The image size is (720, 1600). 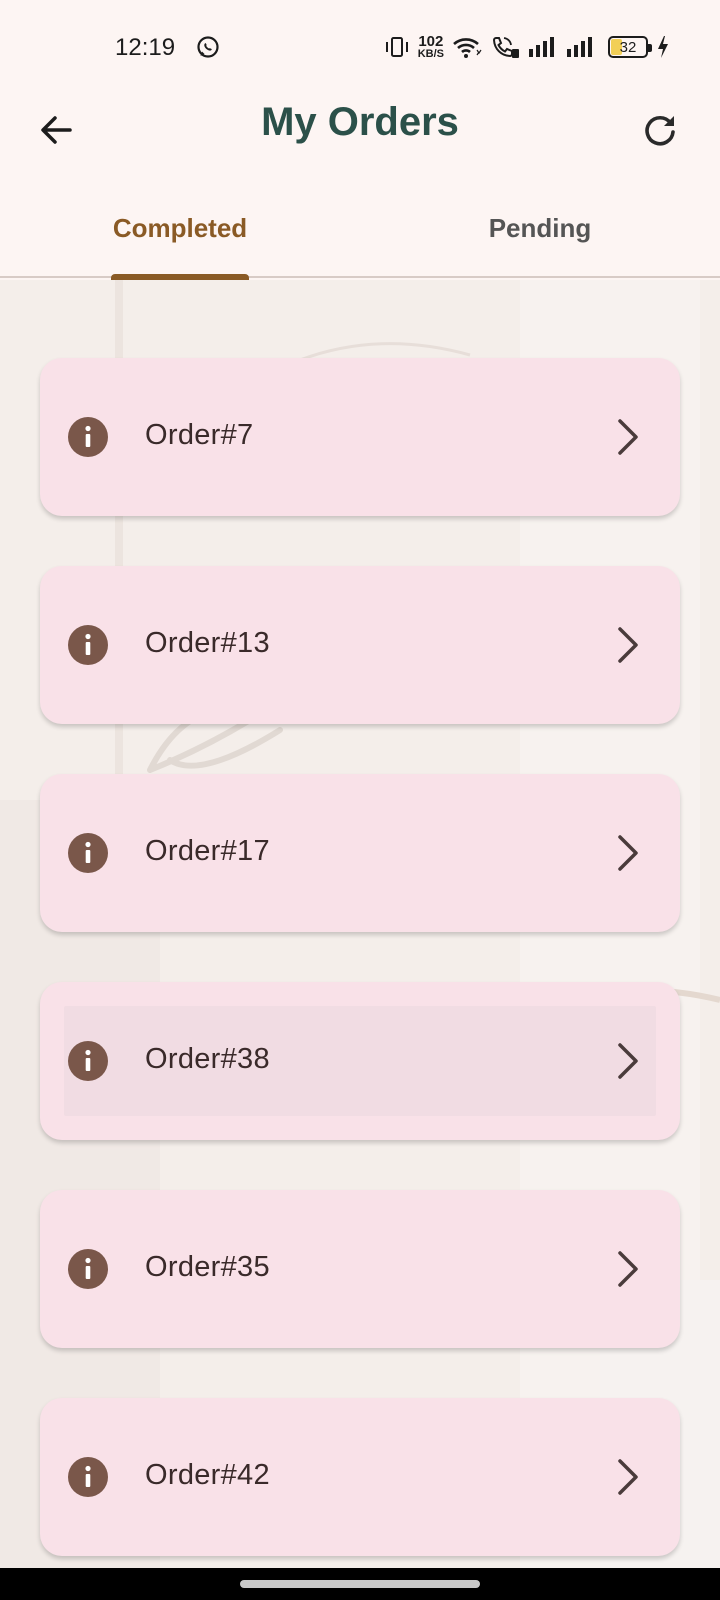 I want to click on vibrate-icon, so click(x=396, y=47).